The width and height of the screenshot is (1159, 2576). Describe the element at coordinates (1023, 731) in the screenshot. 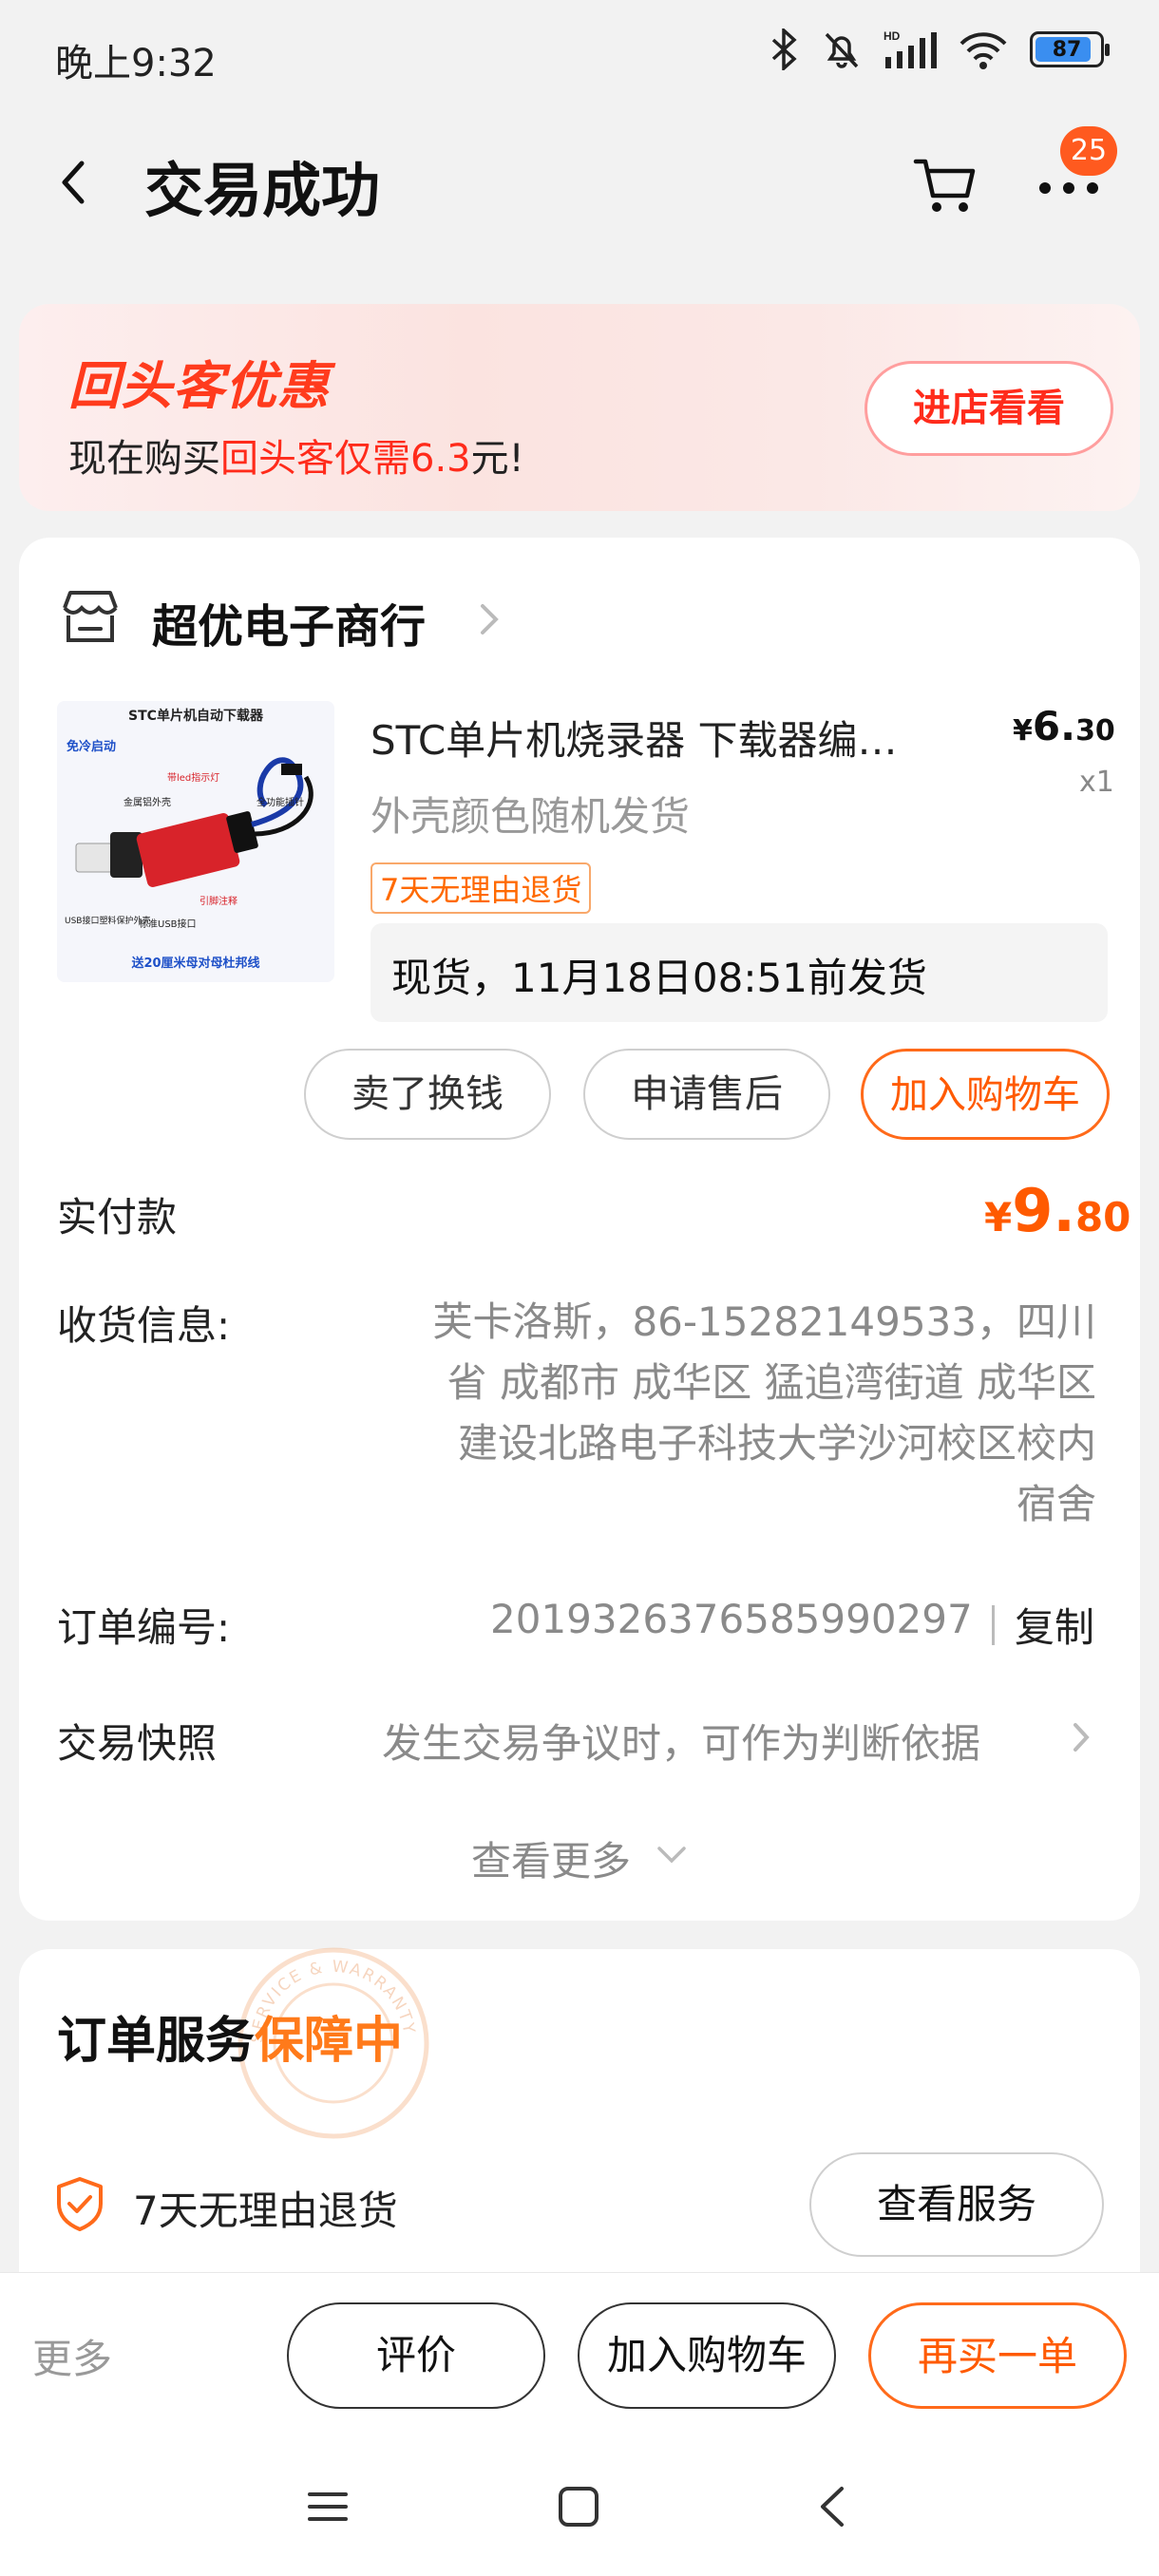

I see `product-price-symbol: ¥` at that location.